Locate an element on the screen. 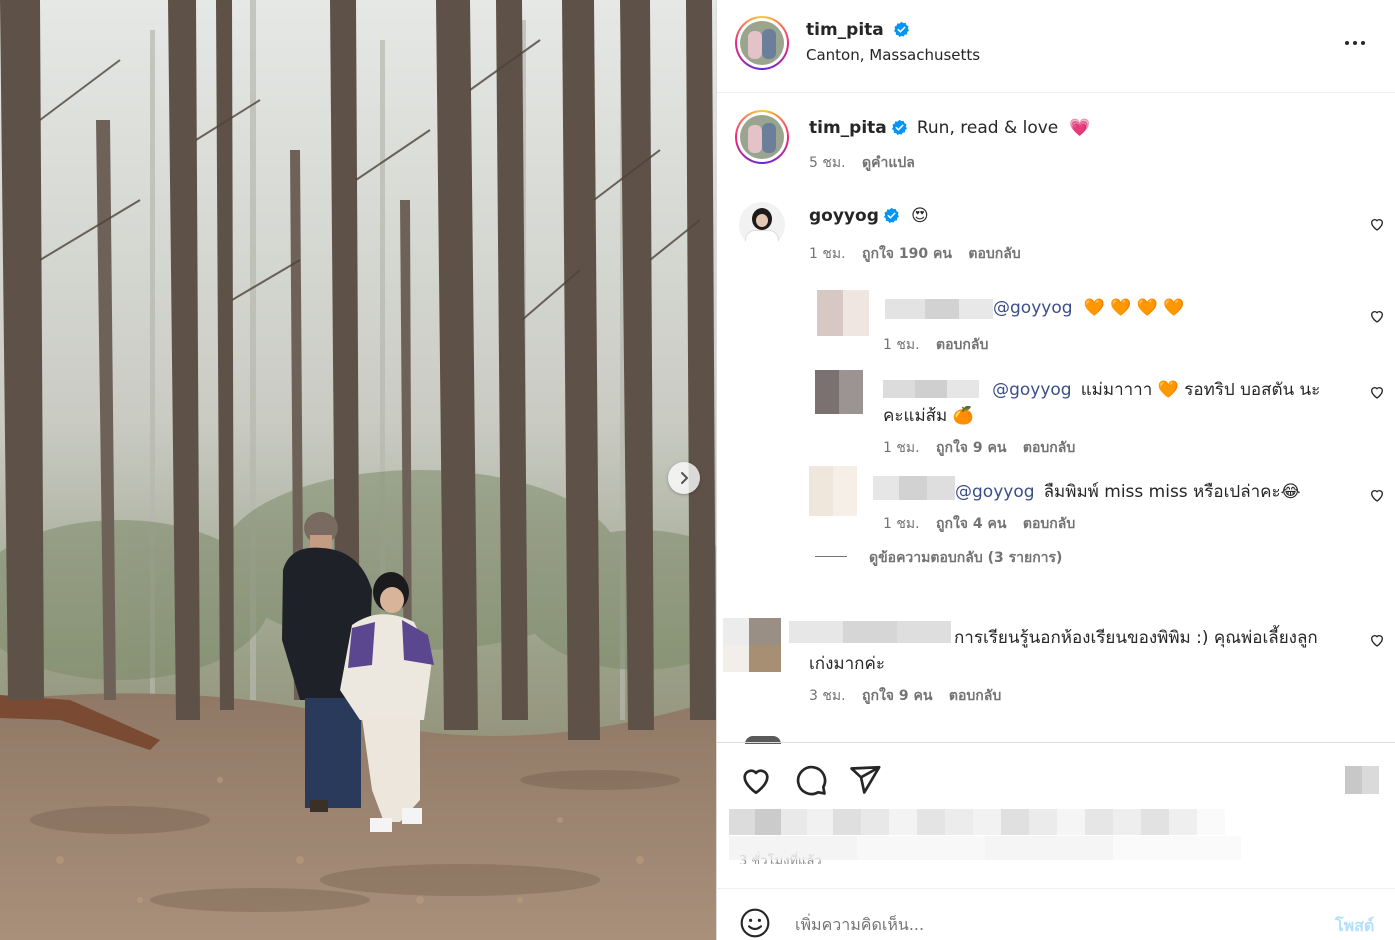 The width and height of the screenshot is (1395, 940). footer-divider is located at coordinates (1056, 888).